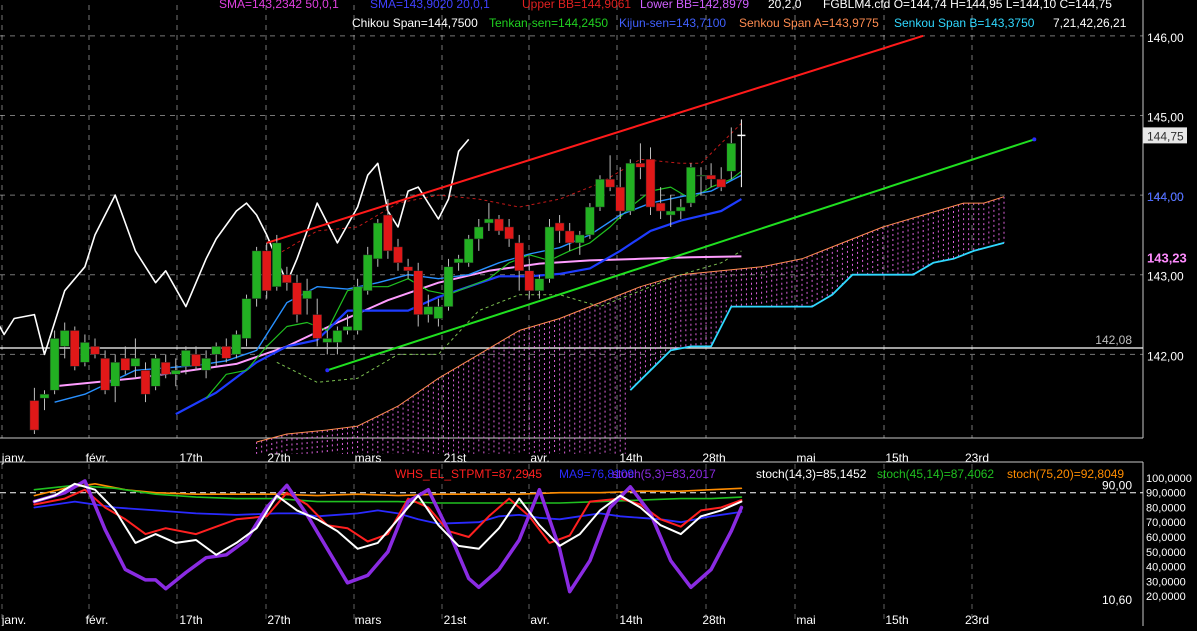  I want to click on indicator-legend-entry: stoch(75,20)=92,8049, so click(1065, 474).